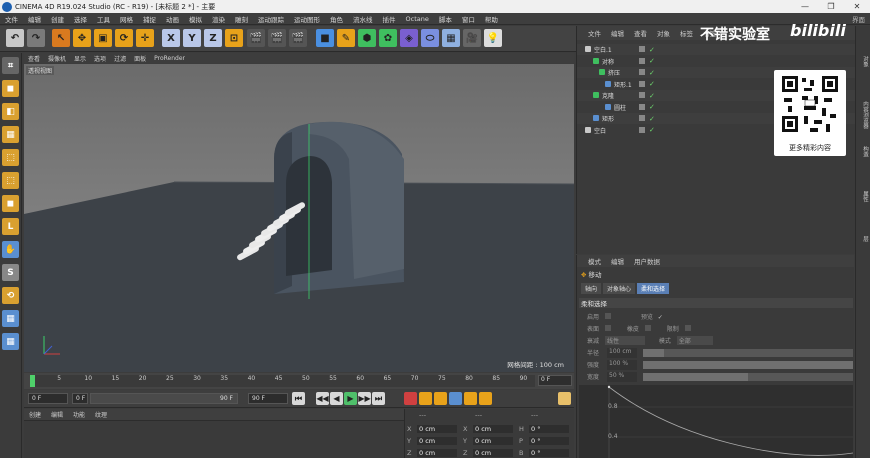 This screenshot has width=870, height=458. Describe the element at coordinates (716, 421) in the screenshot. I see `falloff-graph: 0.8 0.4` at that location.